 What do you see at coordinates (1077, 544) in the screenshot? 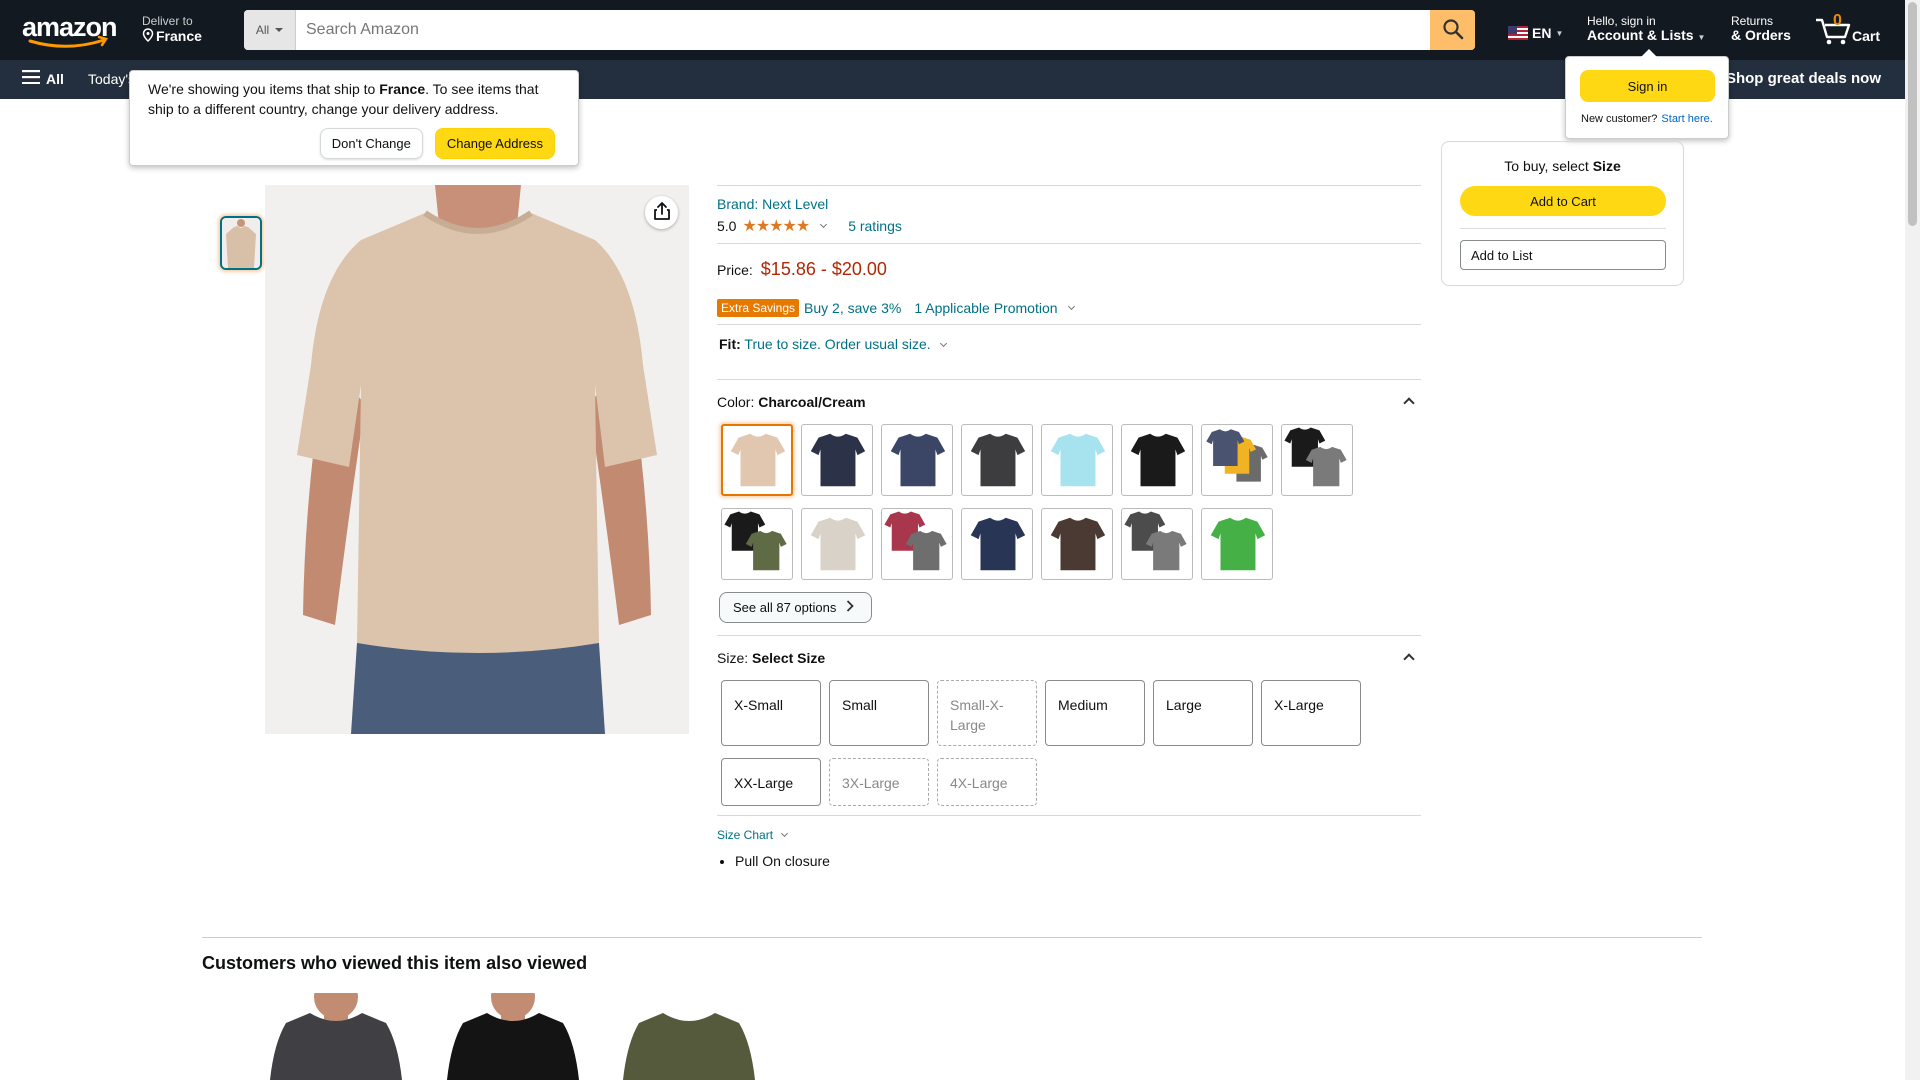
I see `color-swatch-espresso` at bounding box center [1077, 544].